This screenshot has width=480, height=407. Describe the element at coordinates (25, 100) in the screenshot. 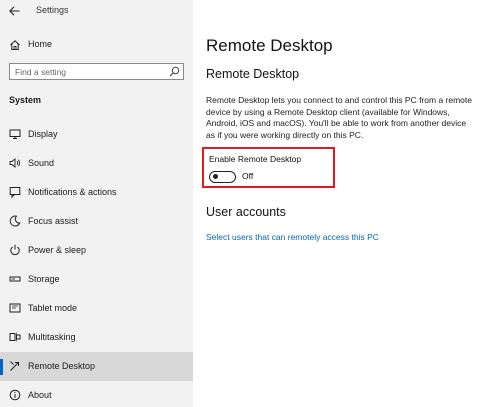

I see `section-label-system: System` at that location.